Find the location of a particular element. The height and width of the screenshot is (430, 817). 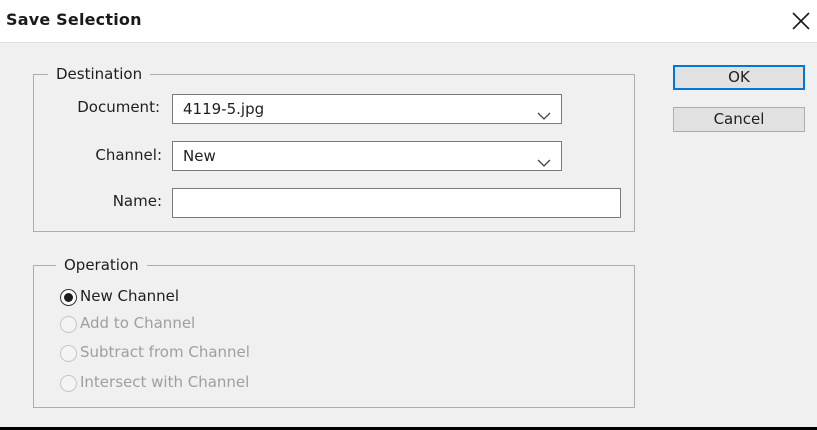

title-bar: Save Selection is located at coordinates (408, 21).